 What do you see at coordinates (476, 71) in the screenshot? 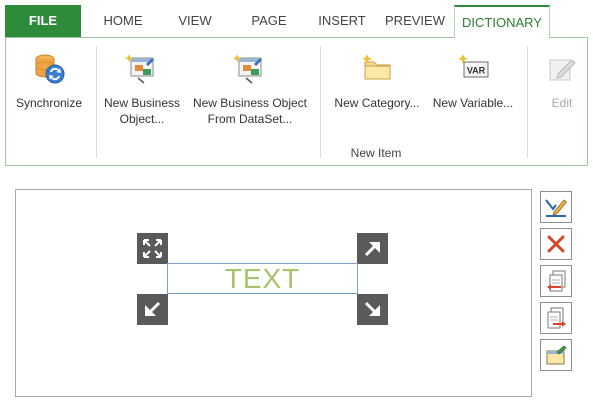
I see `variable-badge-text: VAR` at bounding box center [476, 71].